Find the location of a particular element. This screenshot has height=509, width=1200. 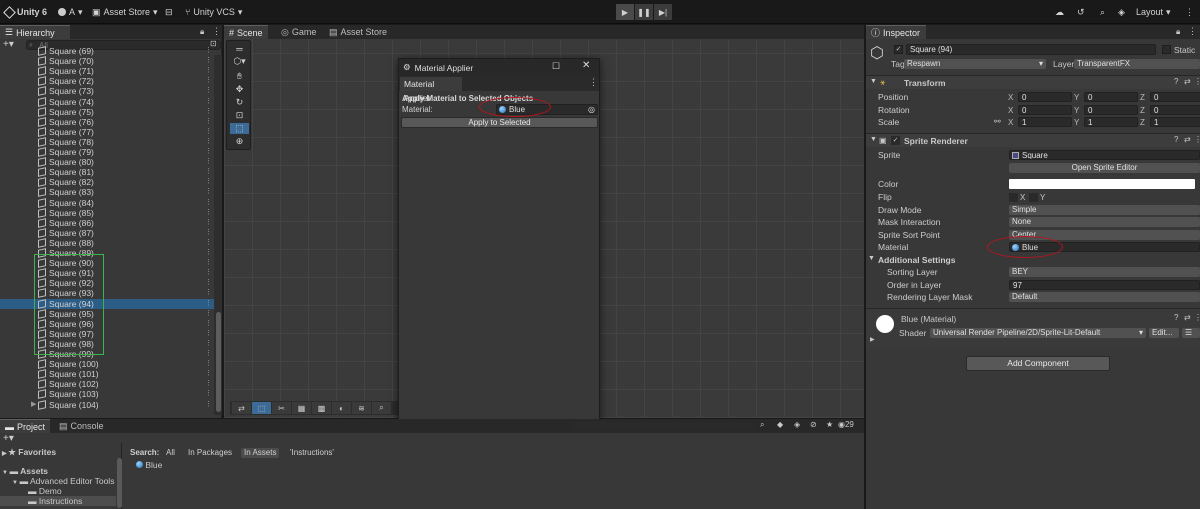

hierarchy-item: Square (99) ⋮ is located at coordinates (107, 354).